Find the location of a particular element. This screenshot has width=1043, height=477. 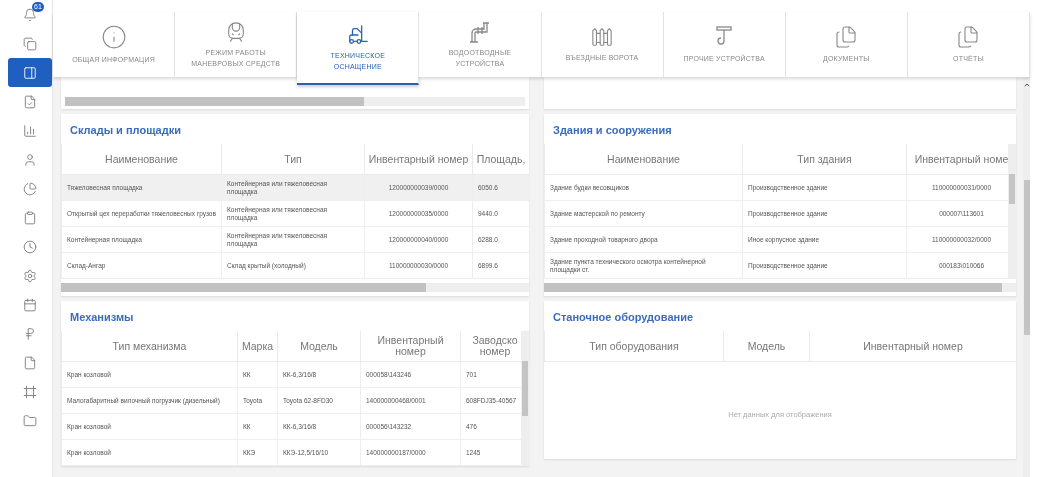

section-title: Станочное оборудование is located at coordinates (623, 317).